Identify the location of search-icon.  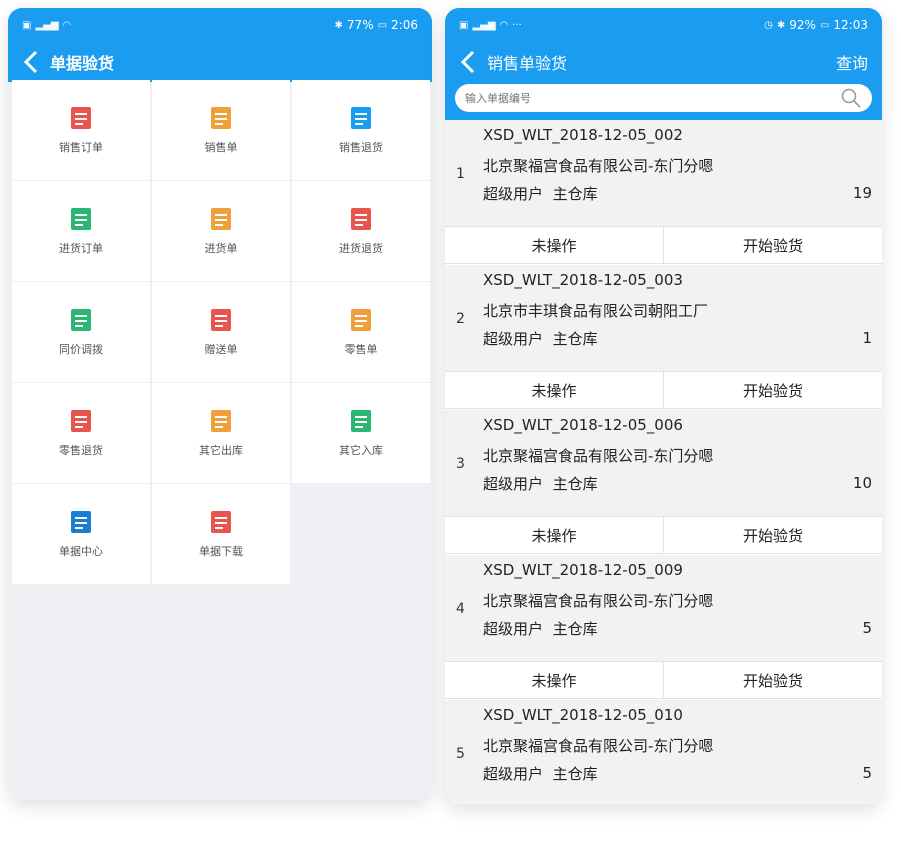
(851, 98).